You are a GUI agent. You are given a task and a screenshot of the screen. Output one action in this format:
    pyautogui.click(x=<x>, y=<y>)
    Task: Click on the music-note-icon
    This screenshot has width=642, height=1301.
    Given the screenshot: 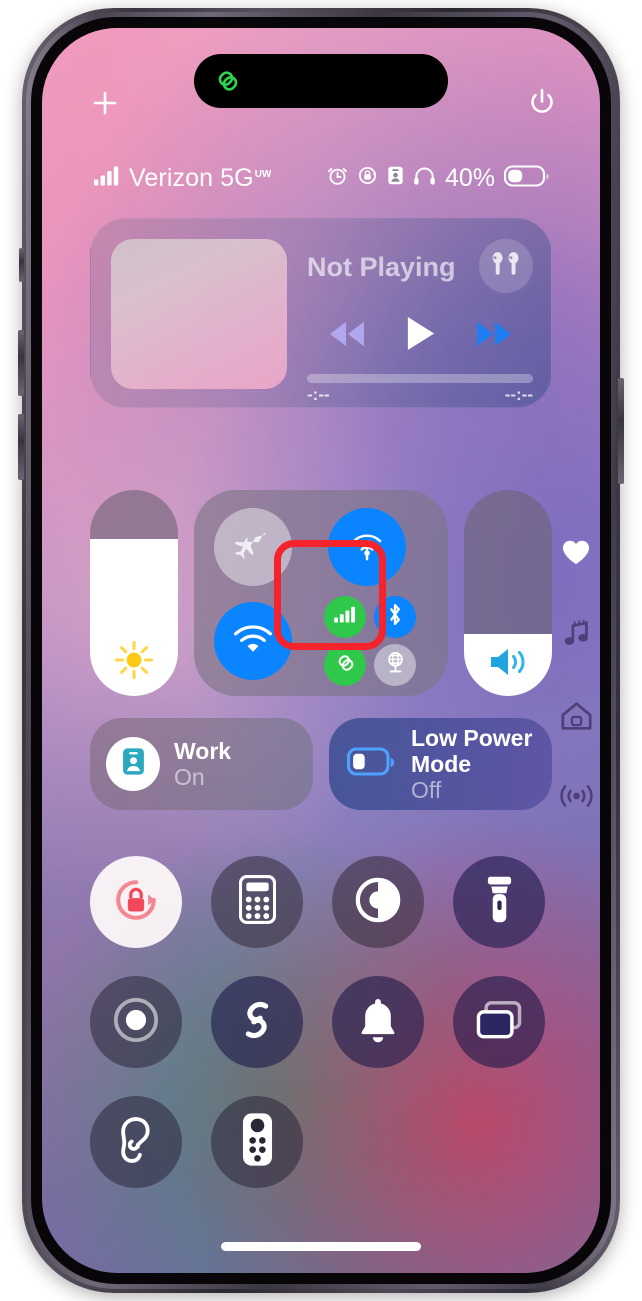 What is the action you would take?
    pyautogui.click(x=576, y=636)
    